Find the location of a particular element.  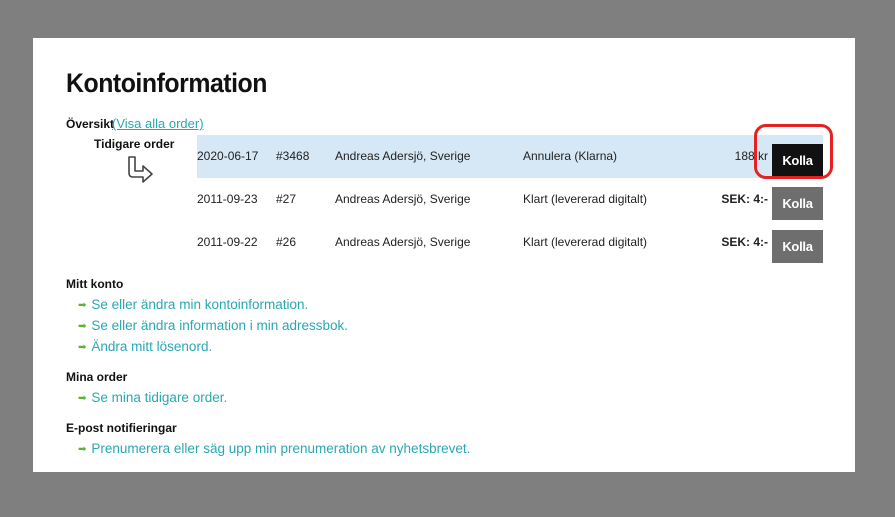

email-notifications-title: E-post notifieringar is located at coordinates (121, 428).